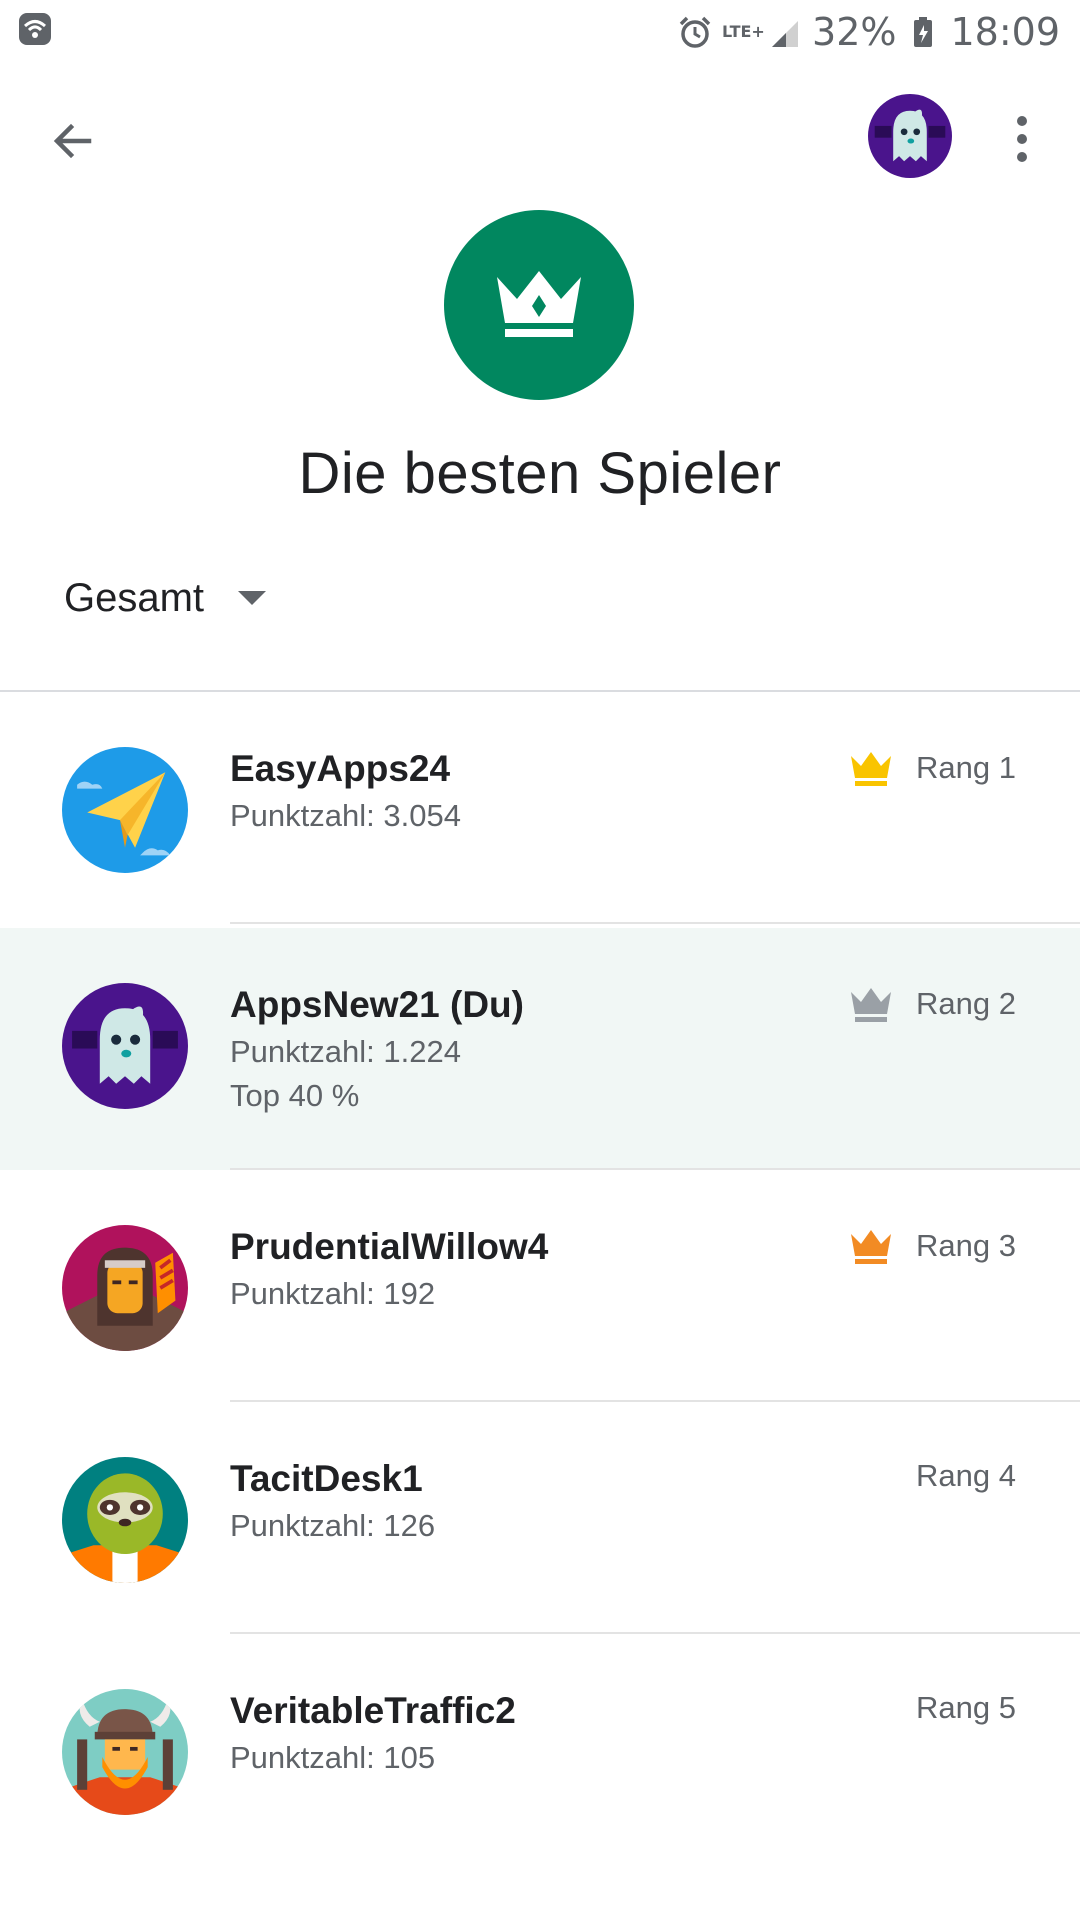 Image resolution: width=1080 pixels, height=1920 pixels. What do you see at coordinates (340, 768) in the screenshot?
I see `player-name: EasyApps24` at bounding box center [340, 768].